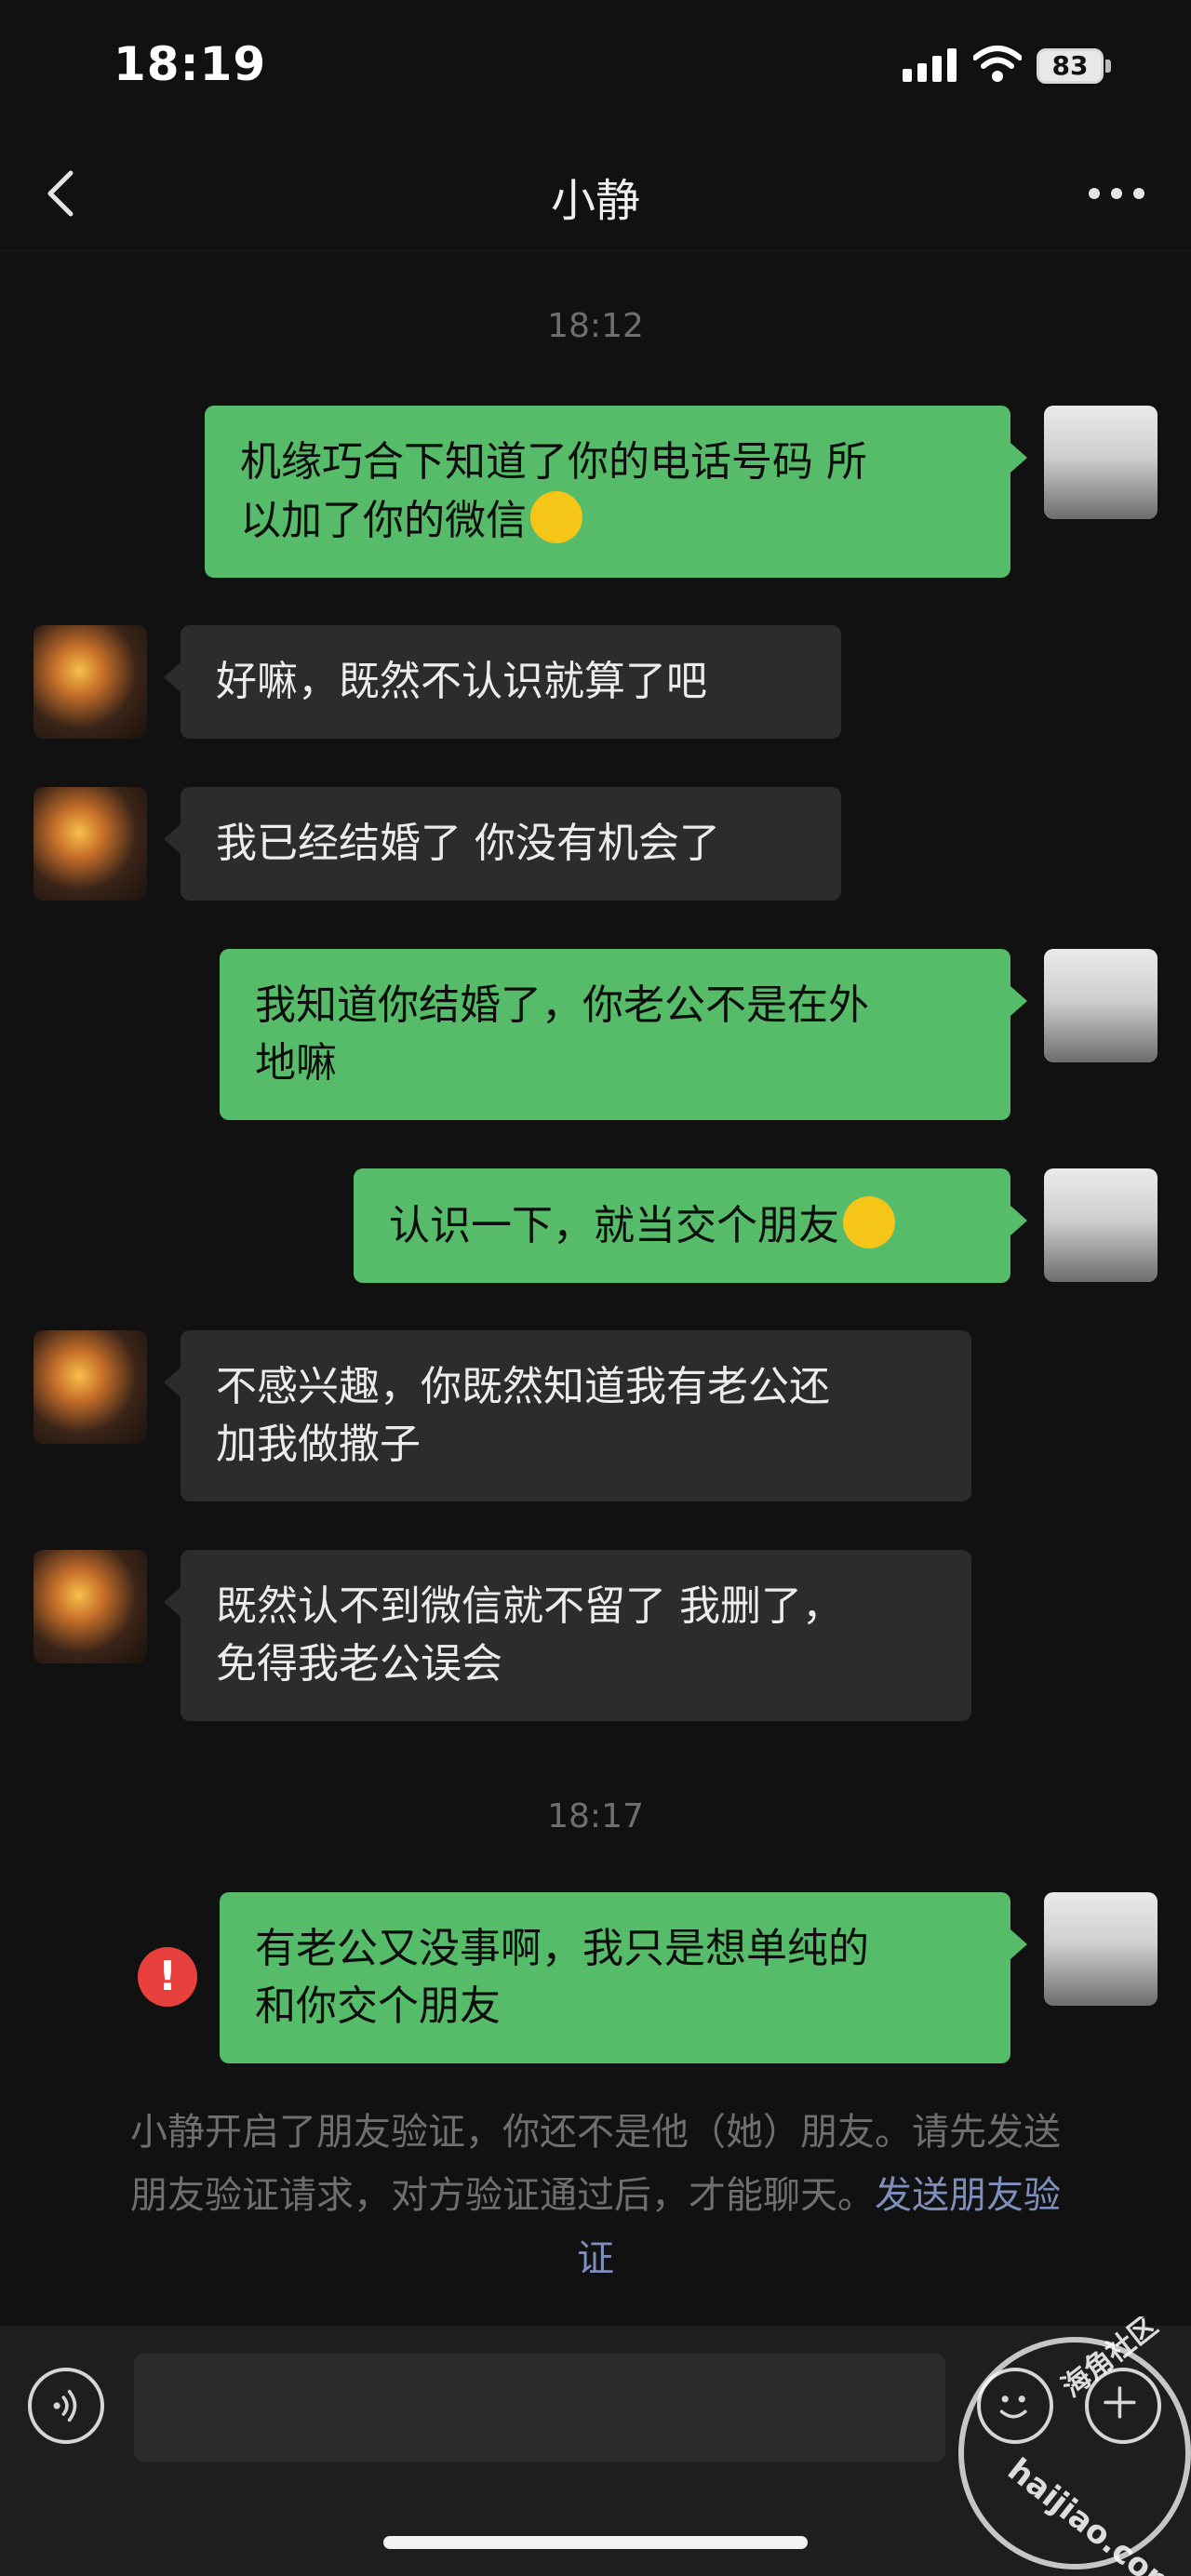 The image size is (1191, 2576). Describe the element at coordinates (1070, 2446) in the screenshot. I see `watermark: 海角社区 haijiao.com` at that location.